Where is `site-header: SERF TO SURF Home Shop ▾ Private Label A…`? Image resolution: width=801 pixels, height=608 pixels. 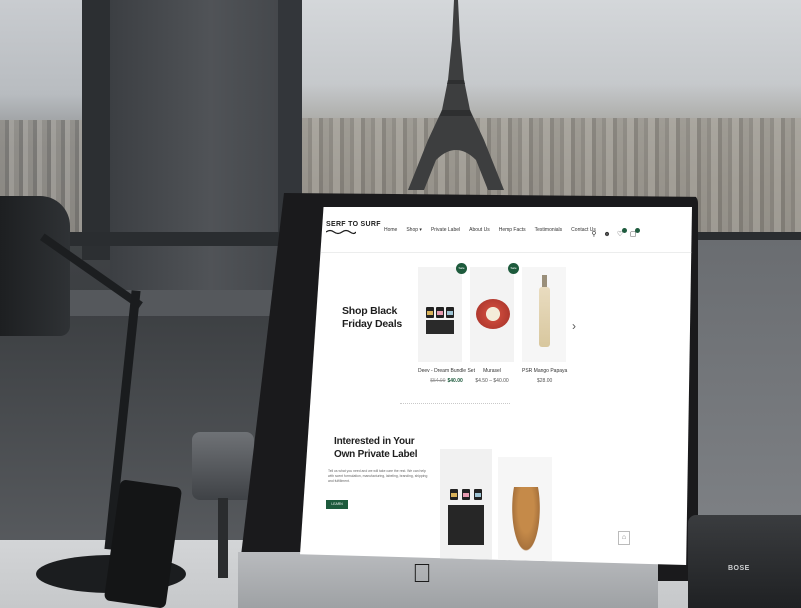
site-header: SERF TO SURF Home Shop ▾ Private Label A… is located at coordinates (496, 230).